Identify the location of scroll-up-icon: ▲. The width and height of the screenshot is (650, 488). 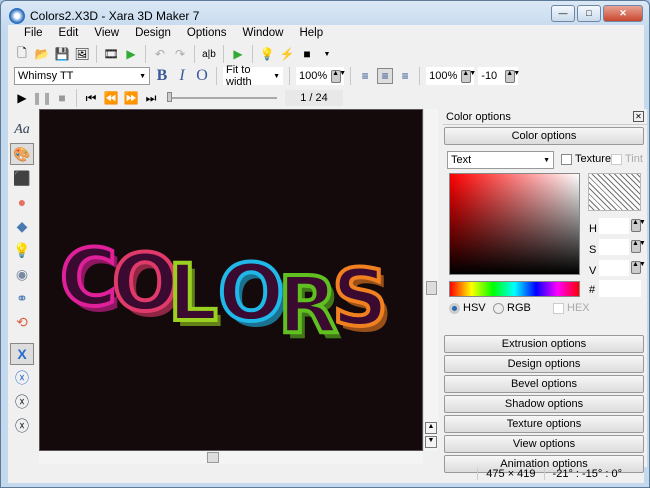
(431, 428).